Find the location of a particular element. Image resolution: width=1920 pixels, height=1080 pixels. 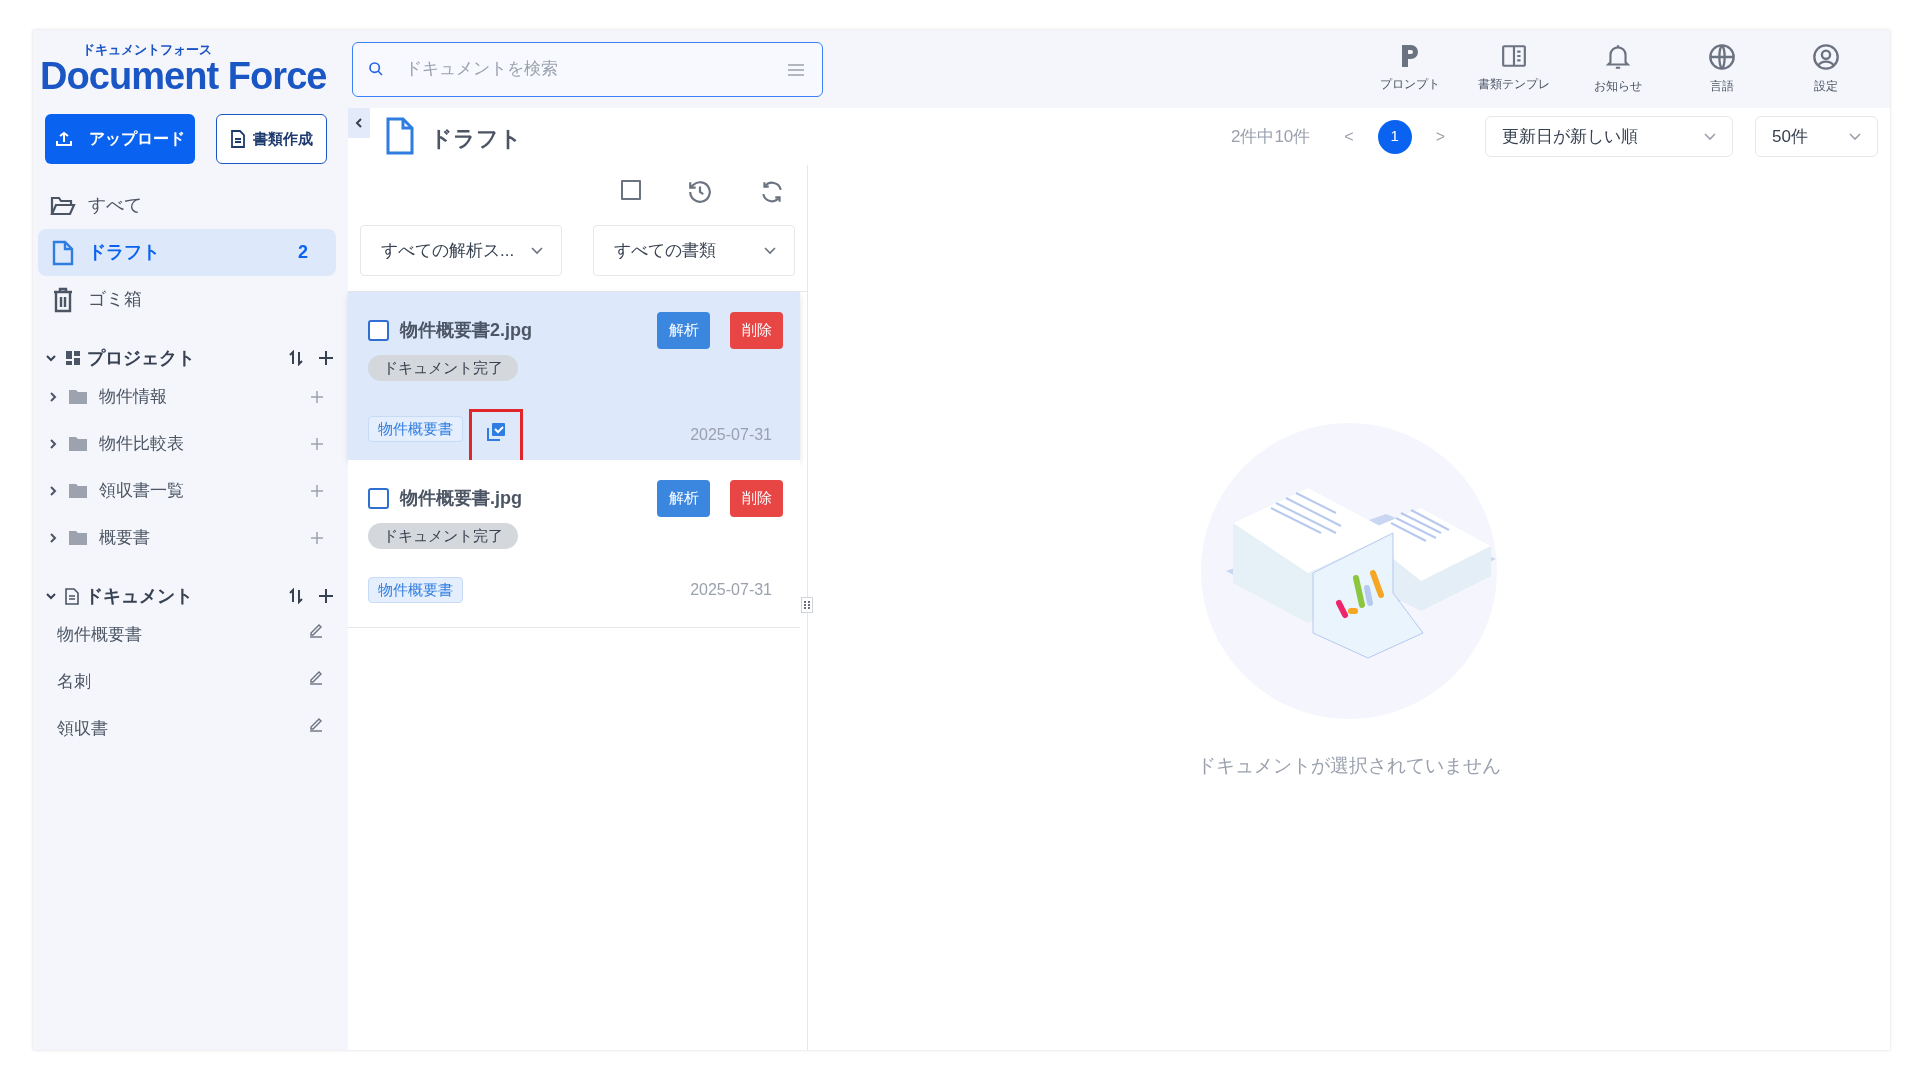

logo: ドキュメントフォース Document Force is located at coordinates (183, 69).